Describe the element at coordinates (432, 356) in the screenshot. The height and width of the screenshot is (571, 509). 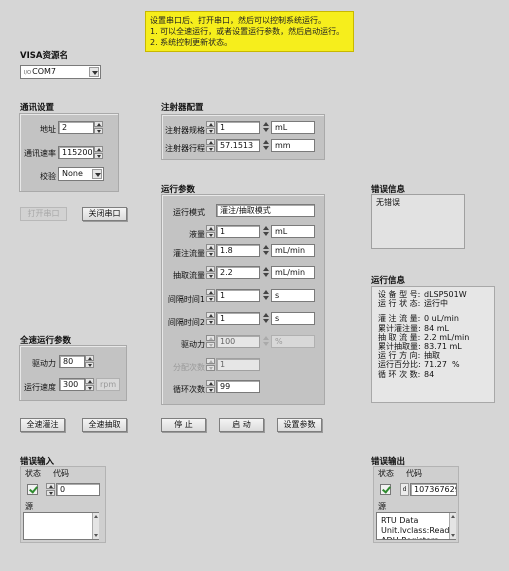
I see `run-info-value: 抽取` at that location.